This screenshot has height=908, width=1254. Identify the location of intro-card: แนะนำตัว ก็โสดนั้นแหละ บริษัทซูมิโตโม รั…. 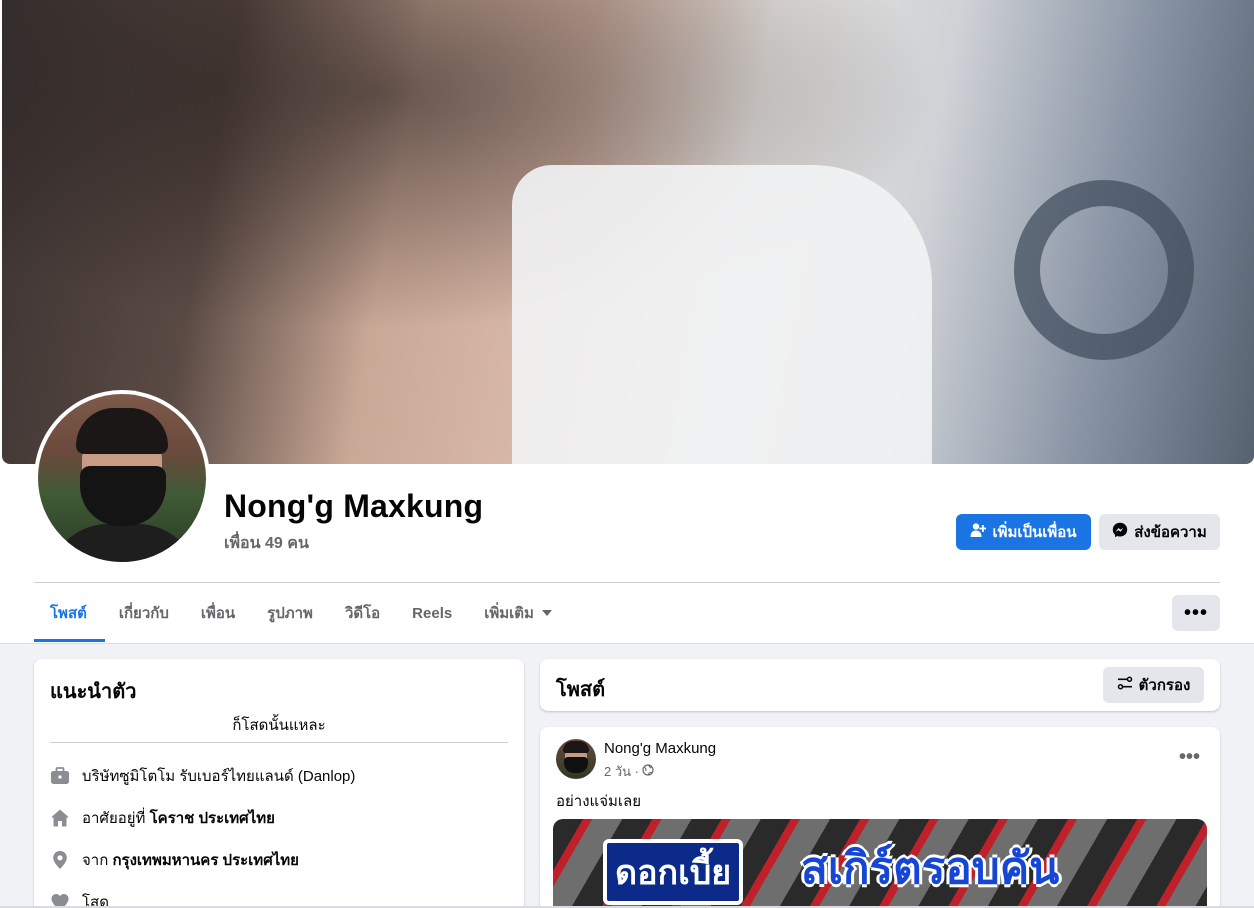
(279, 783).